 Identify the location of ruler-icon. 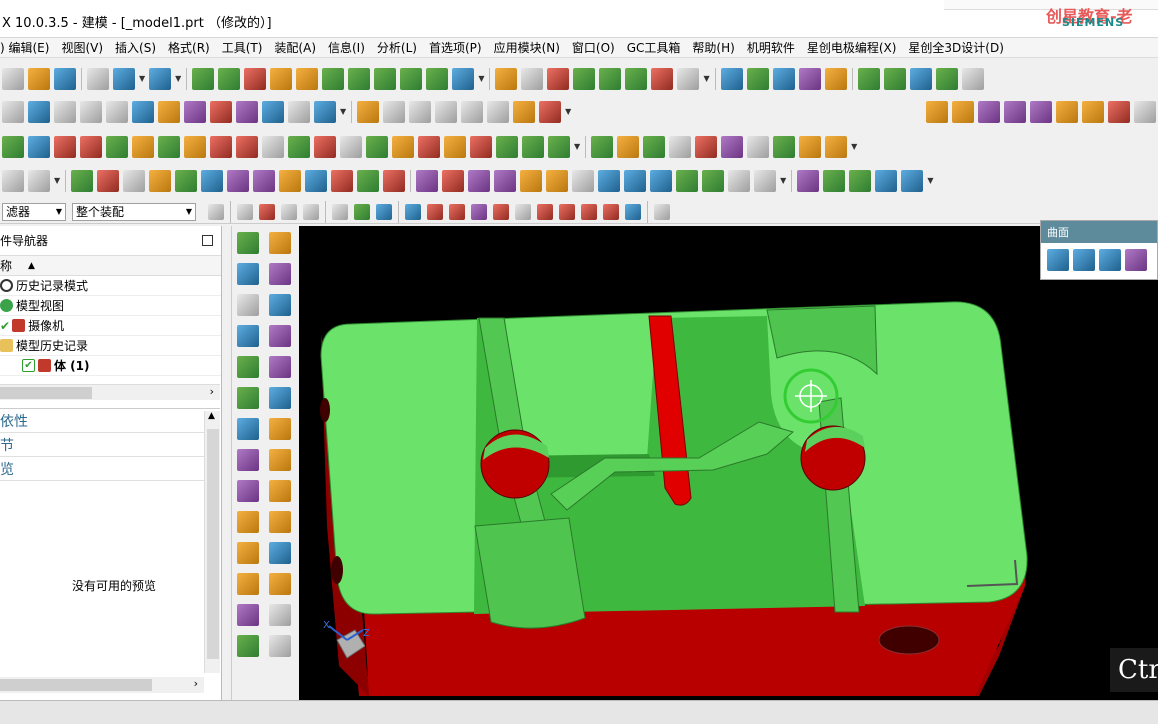
(280, 615).